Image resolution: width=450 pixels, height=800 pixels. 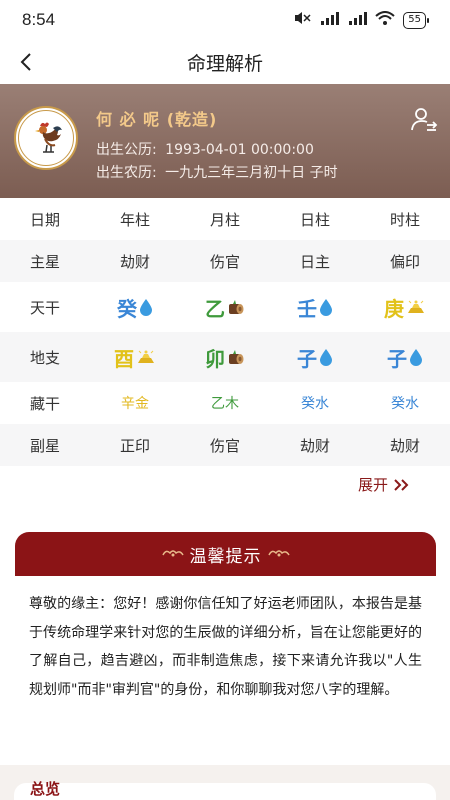 I want to click on switch-user-icon, so click(x=424, y=119).